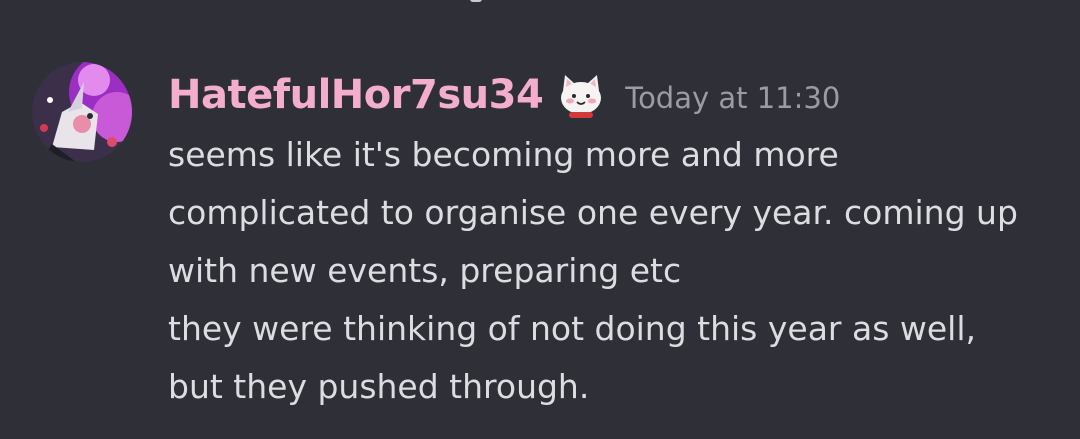 The height and width of the screenshot is (439, 1080). I want to click on message-timestamp: Today at 11:30, so click(732, 98).